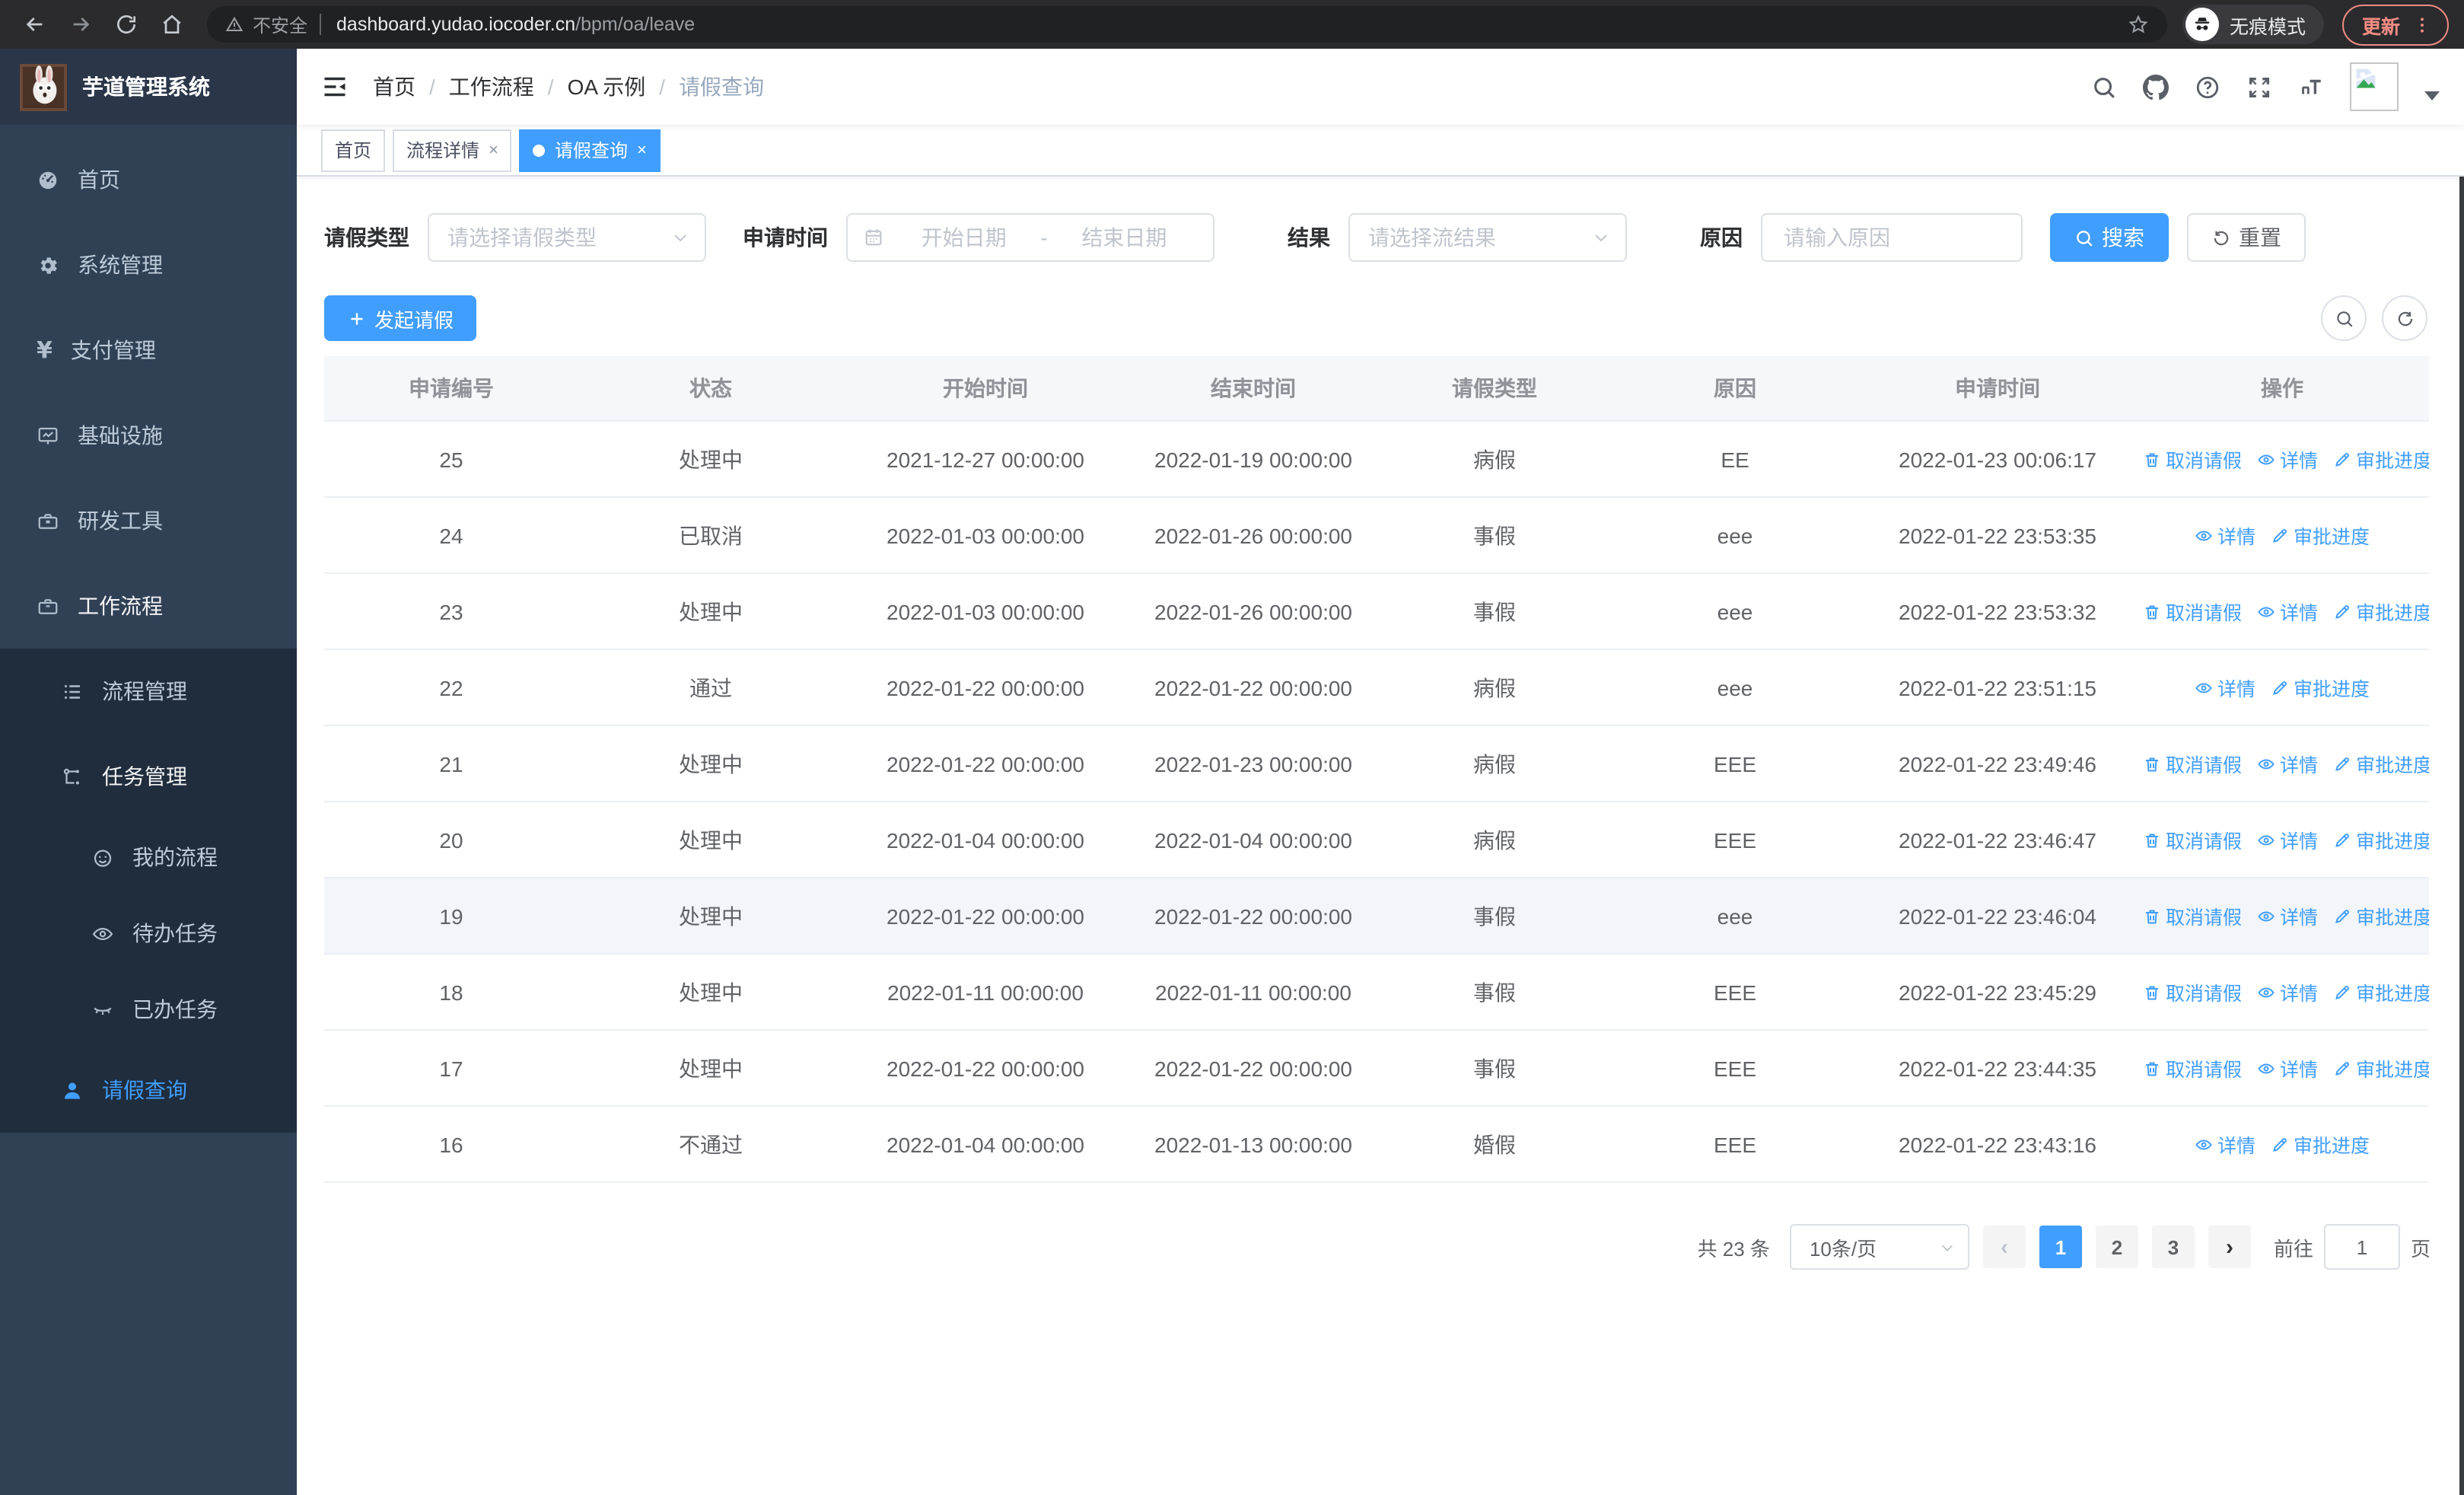 This screenshot has height=1495, width=2464. I want to click on browser-home-button, so click(172, 25).